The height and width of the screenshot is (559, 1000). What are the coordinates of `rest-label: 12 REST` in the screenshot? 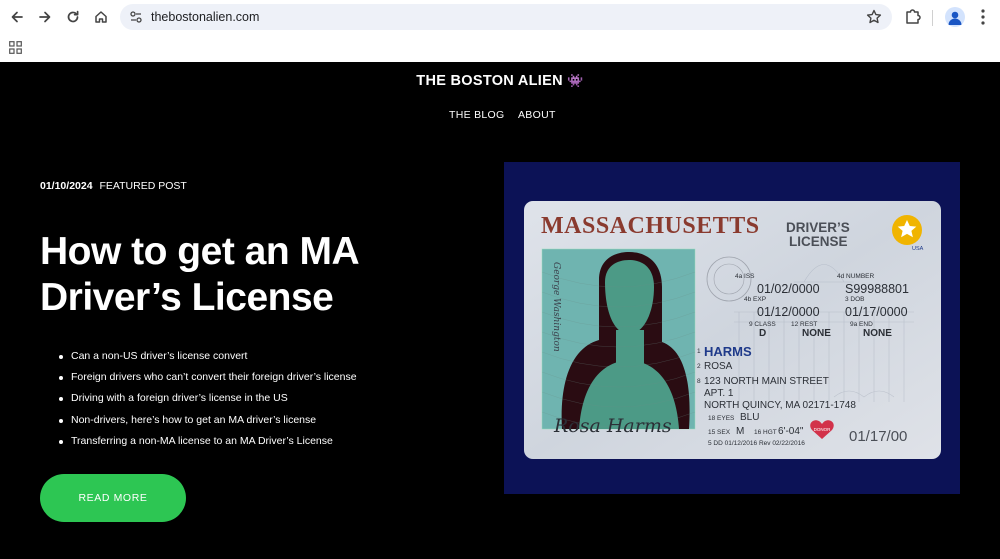 It's located at (804, 324).